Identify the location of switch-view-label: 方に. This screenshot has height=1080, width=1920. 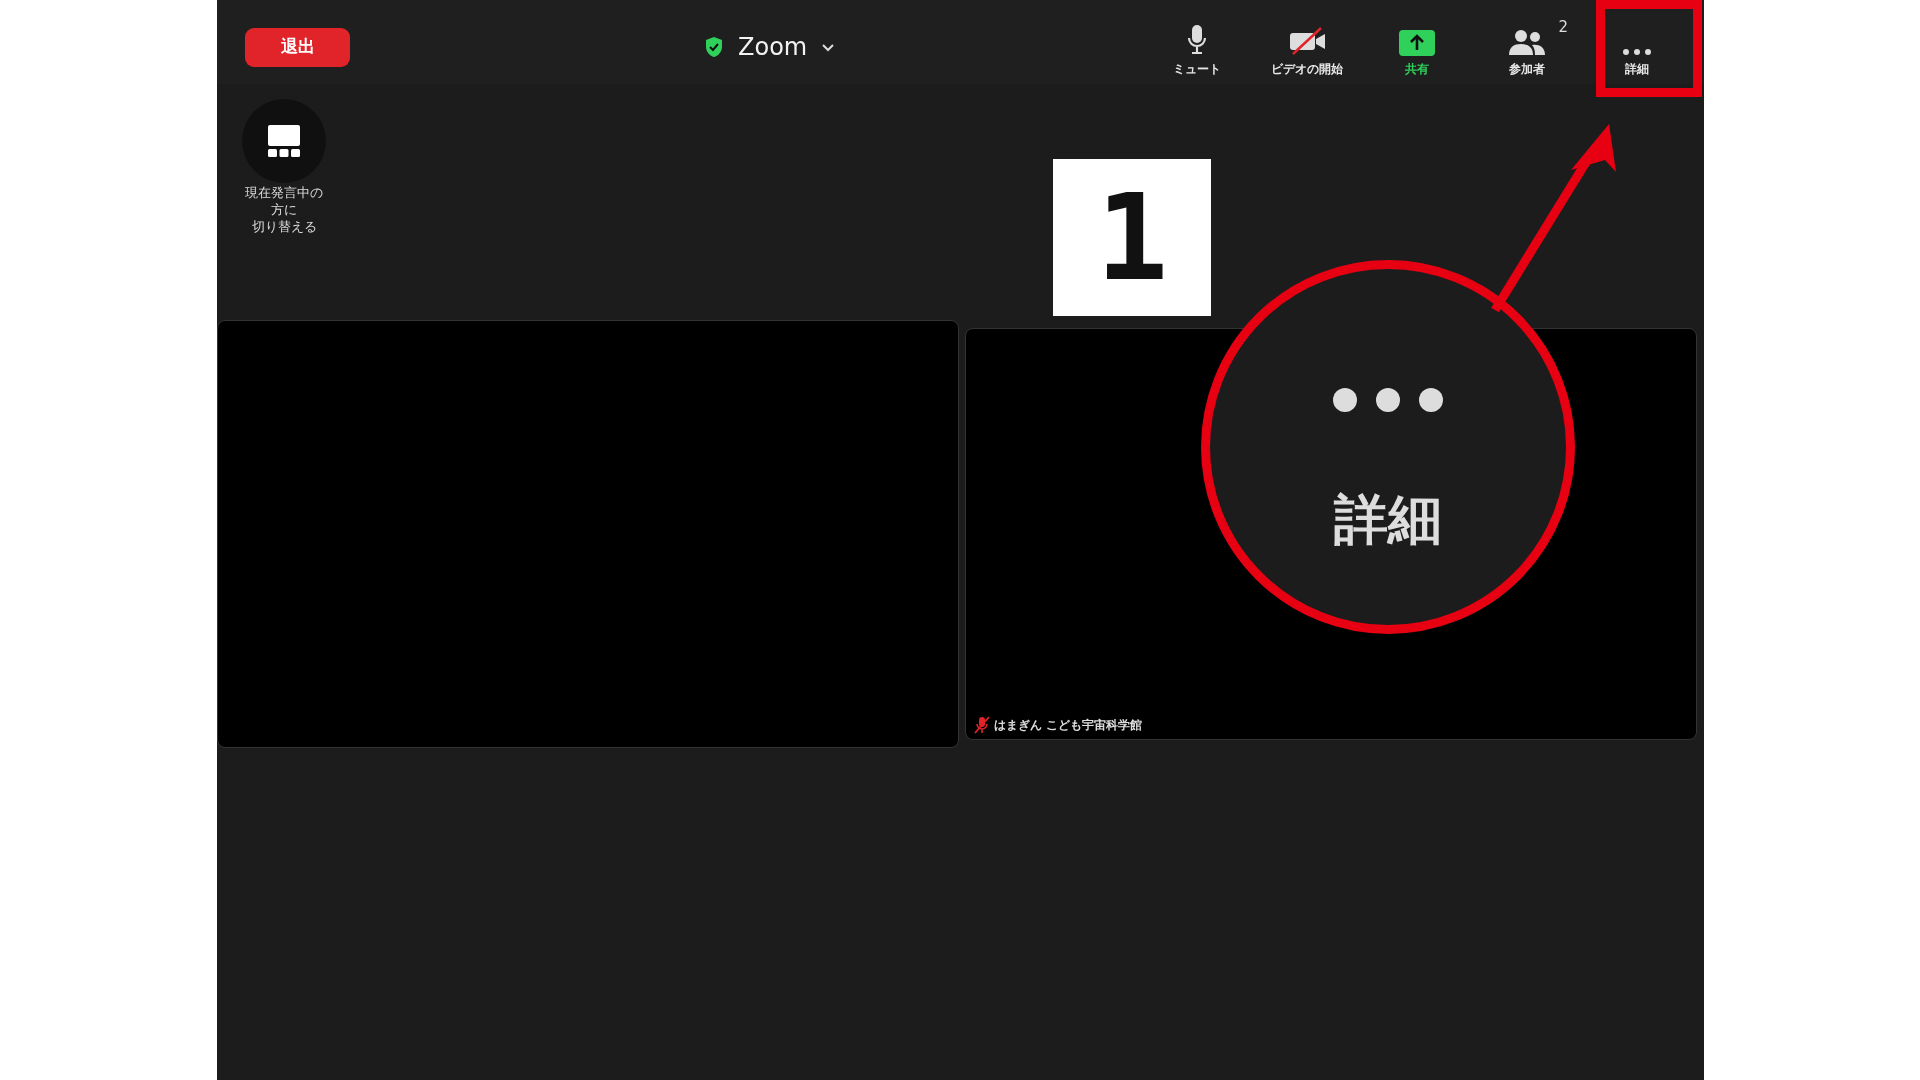
(284, 210).